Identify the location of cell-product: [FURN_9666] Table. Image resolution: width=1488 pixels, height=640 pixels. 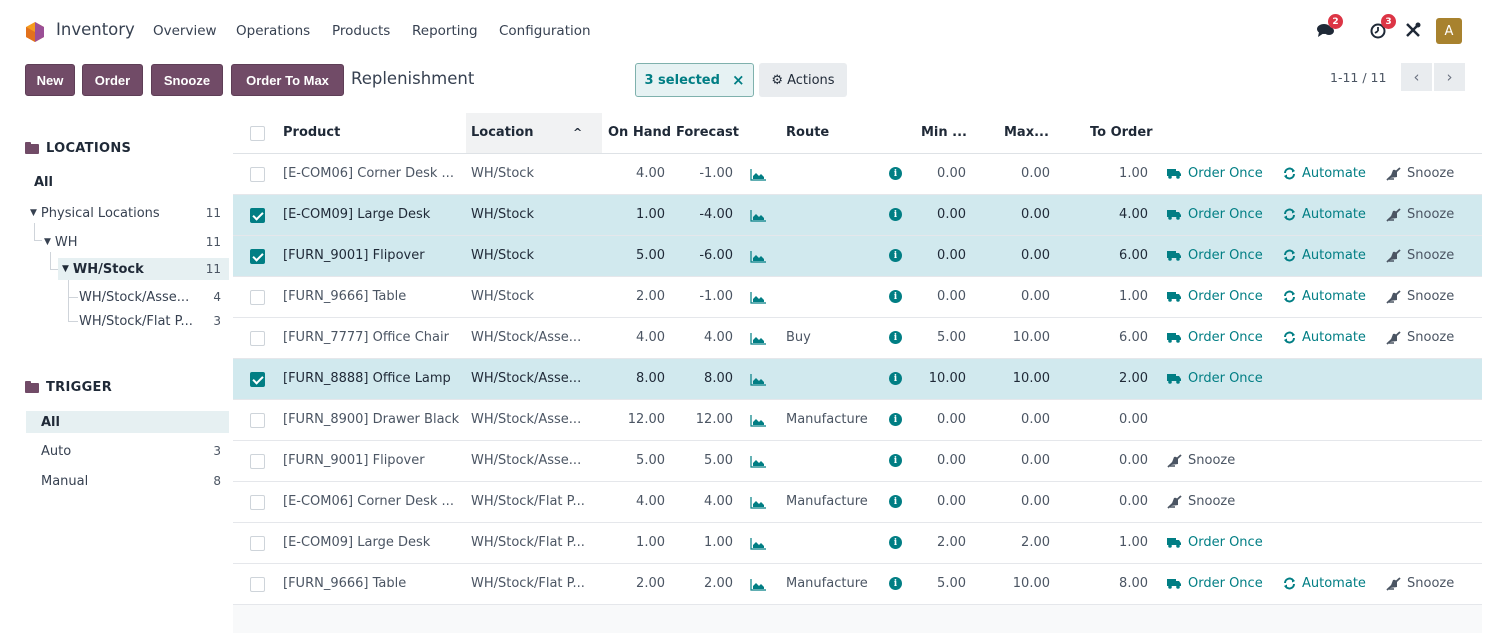
(344, 583).